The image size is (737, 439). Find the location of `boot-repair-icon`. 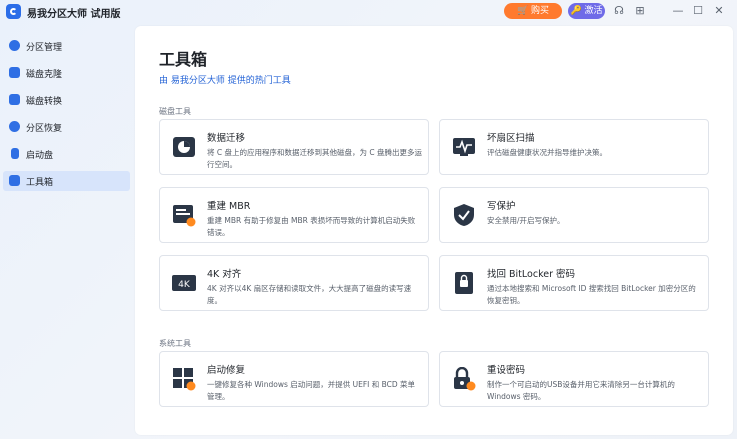

boot-repair-icon is located at coordinates (184, 379).